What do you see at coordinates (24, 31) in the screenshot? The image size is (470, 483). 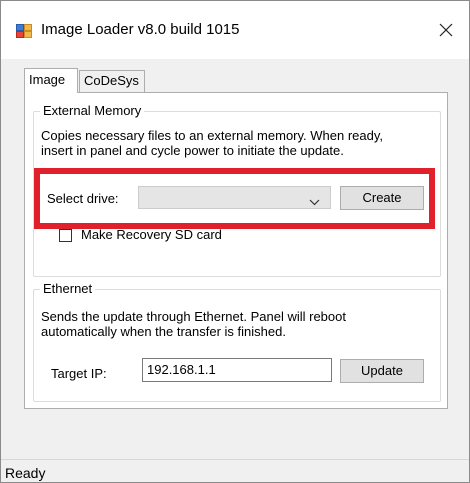 I see `app-icon` at bounding box center [24, 31].